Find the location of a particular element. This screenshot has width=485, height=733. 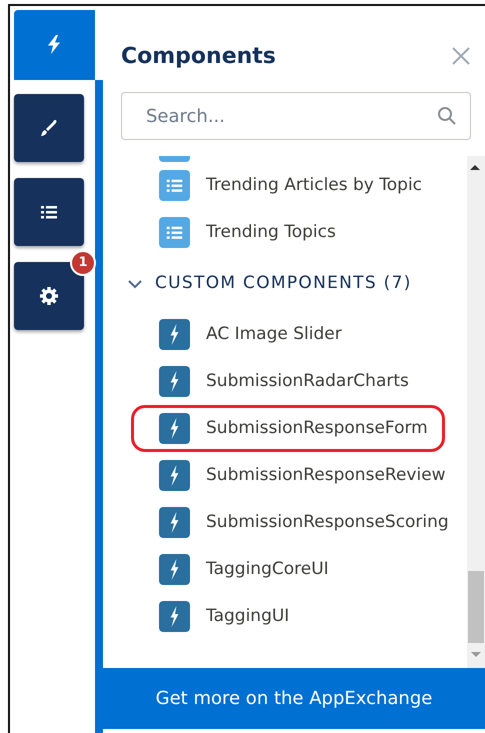

component-item: TaggingCoreUI is located at coordinates (285, 569).